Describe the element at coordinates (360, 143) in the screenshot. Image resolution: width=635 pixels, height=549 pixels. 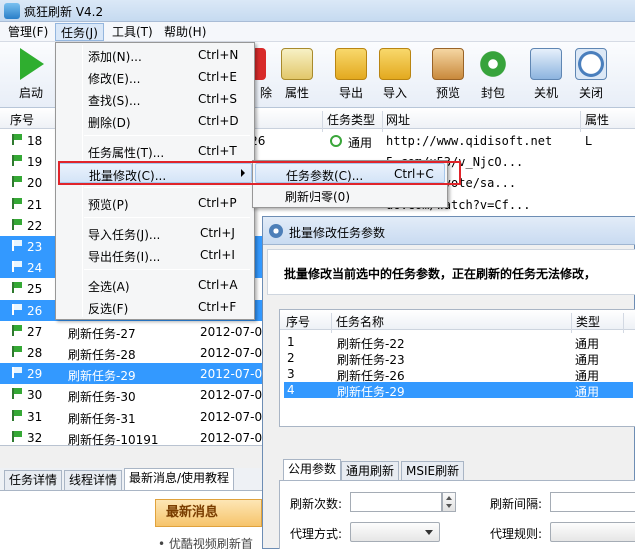
I see `cell-type: 通用` at that location.